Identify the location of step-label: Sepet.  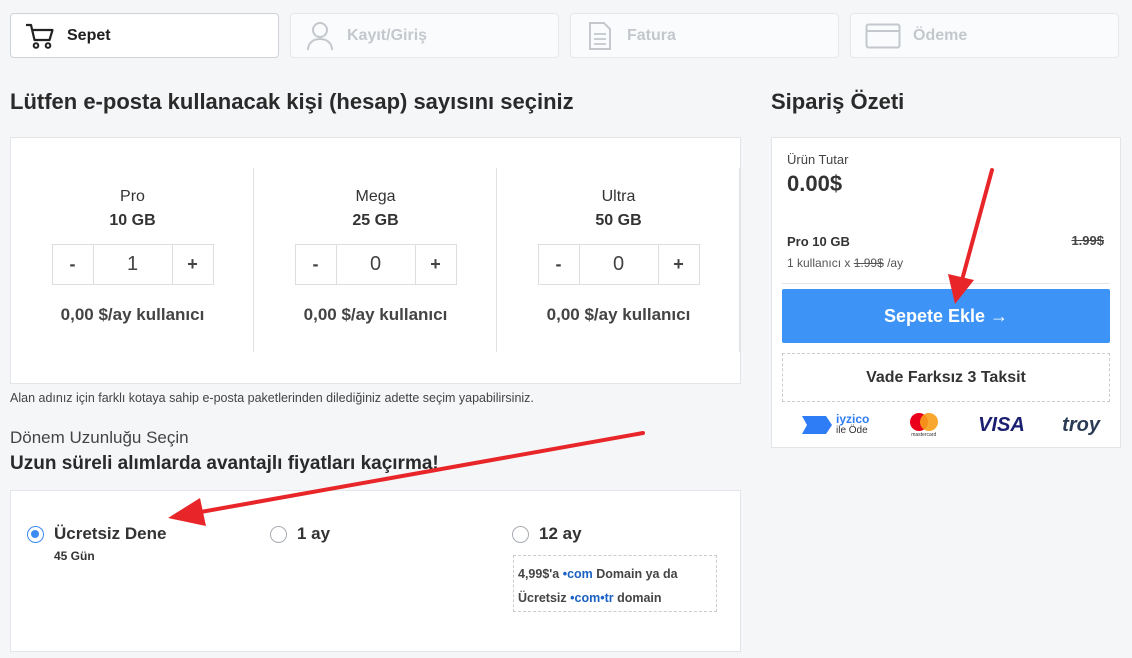
(89, 35).